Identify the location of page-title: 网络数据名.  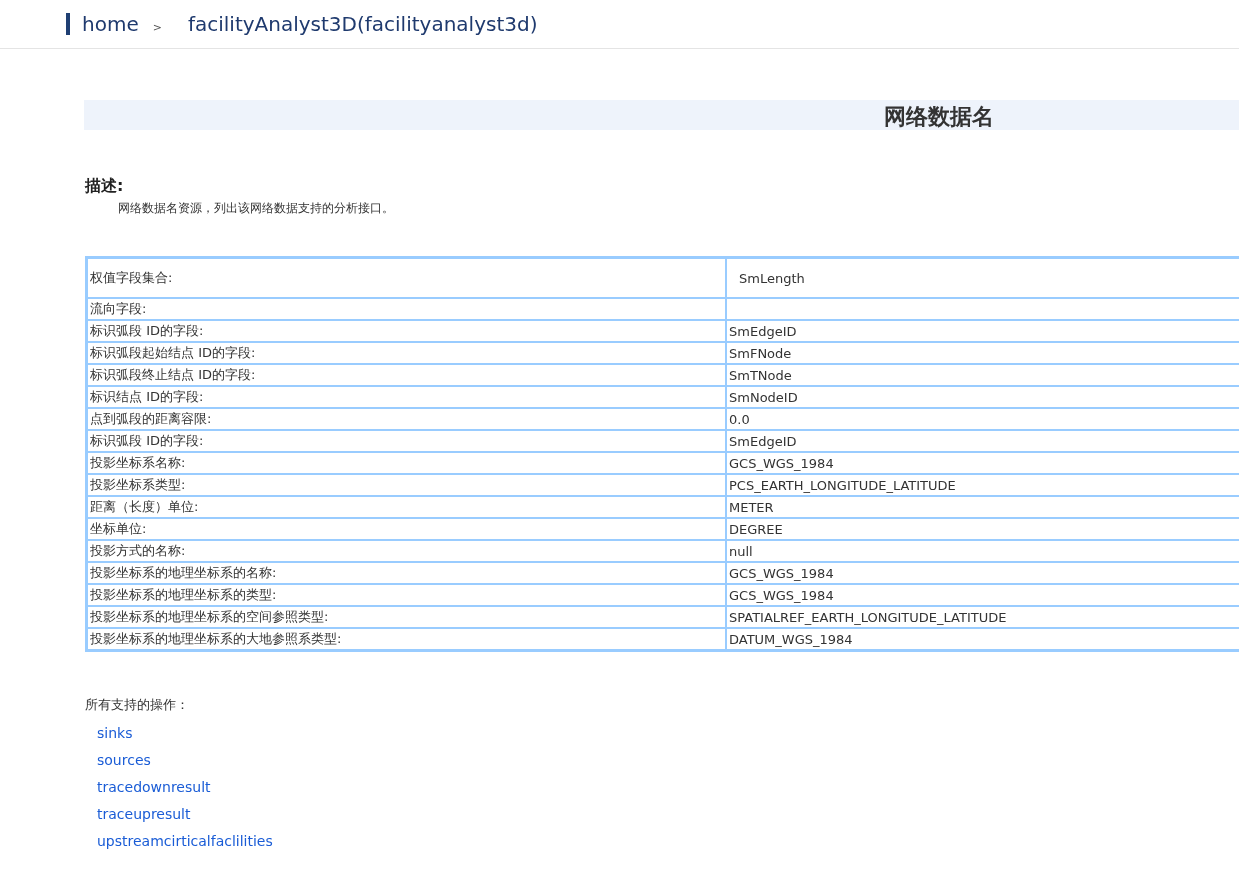
(939, 117).